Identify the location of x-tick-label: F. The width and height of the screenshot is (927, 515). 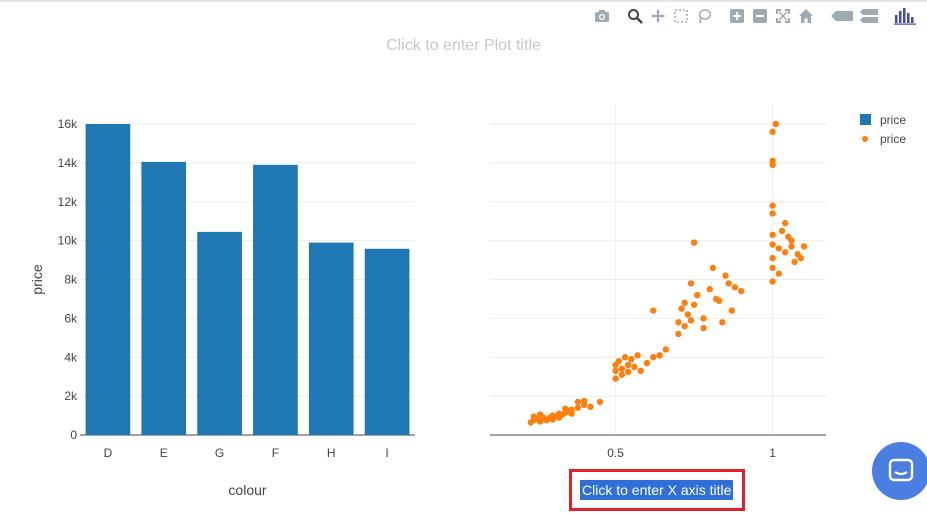
(275, 453).